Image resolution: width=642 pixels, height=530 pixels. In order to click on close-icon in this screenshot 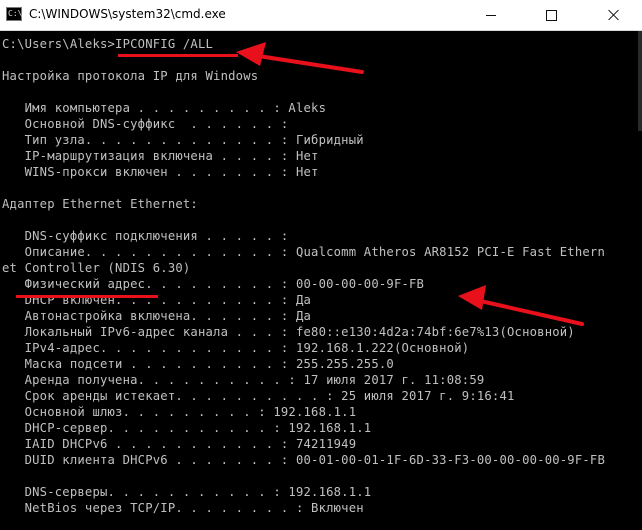, I will do `click(614, 15)`.